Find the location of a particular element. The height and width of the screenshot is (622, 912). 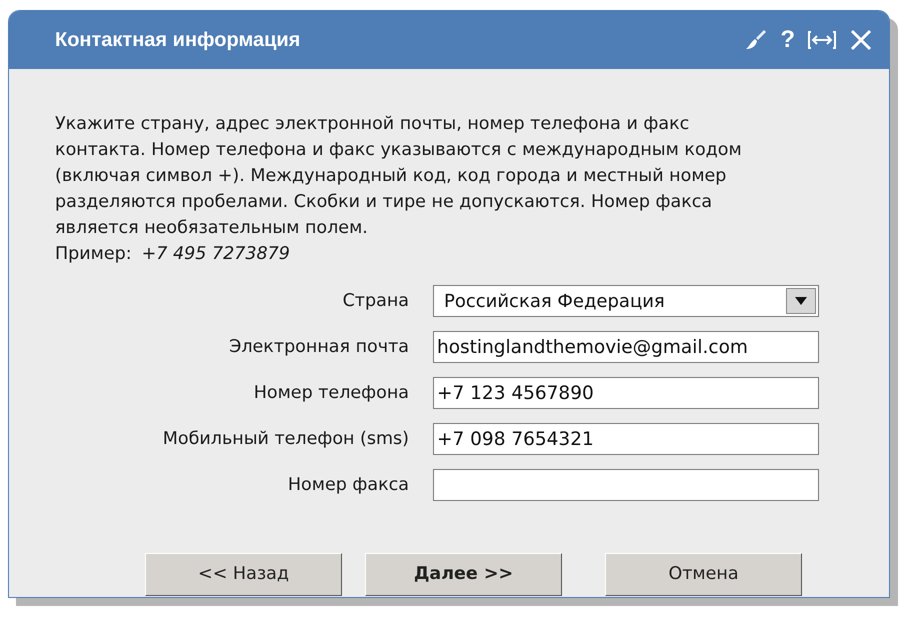

help-button: ? is located at coordinates (787, 40).